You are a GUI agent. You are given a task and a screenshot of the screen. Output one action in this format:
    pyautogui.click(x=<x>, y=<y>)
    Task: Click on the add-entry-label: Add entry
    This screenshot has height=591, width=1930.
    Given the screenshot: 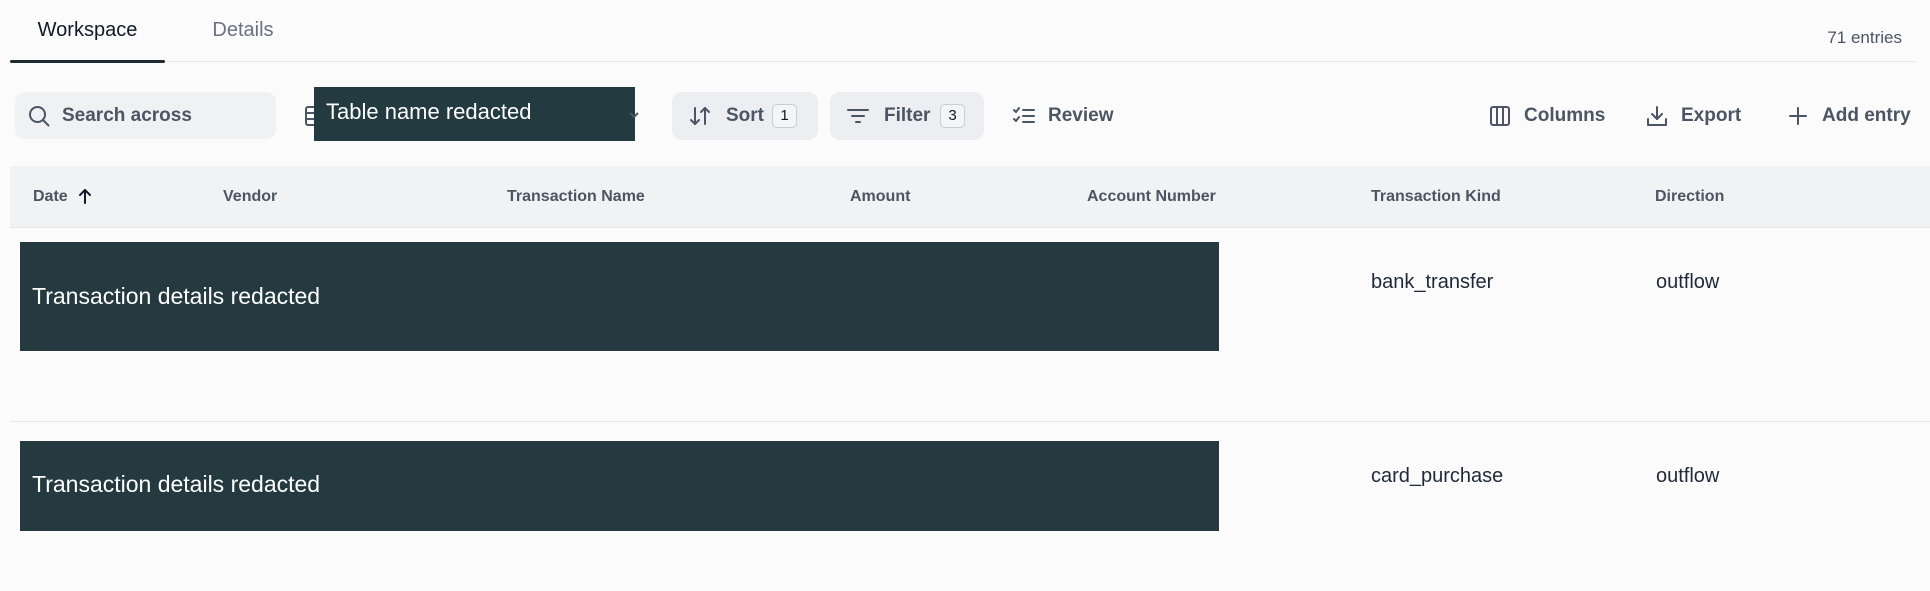 What is the action you would take?
    pyautogui.click(x=1866, y=115)
    